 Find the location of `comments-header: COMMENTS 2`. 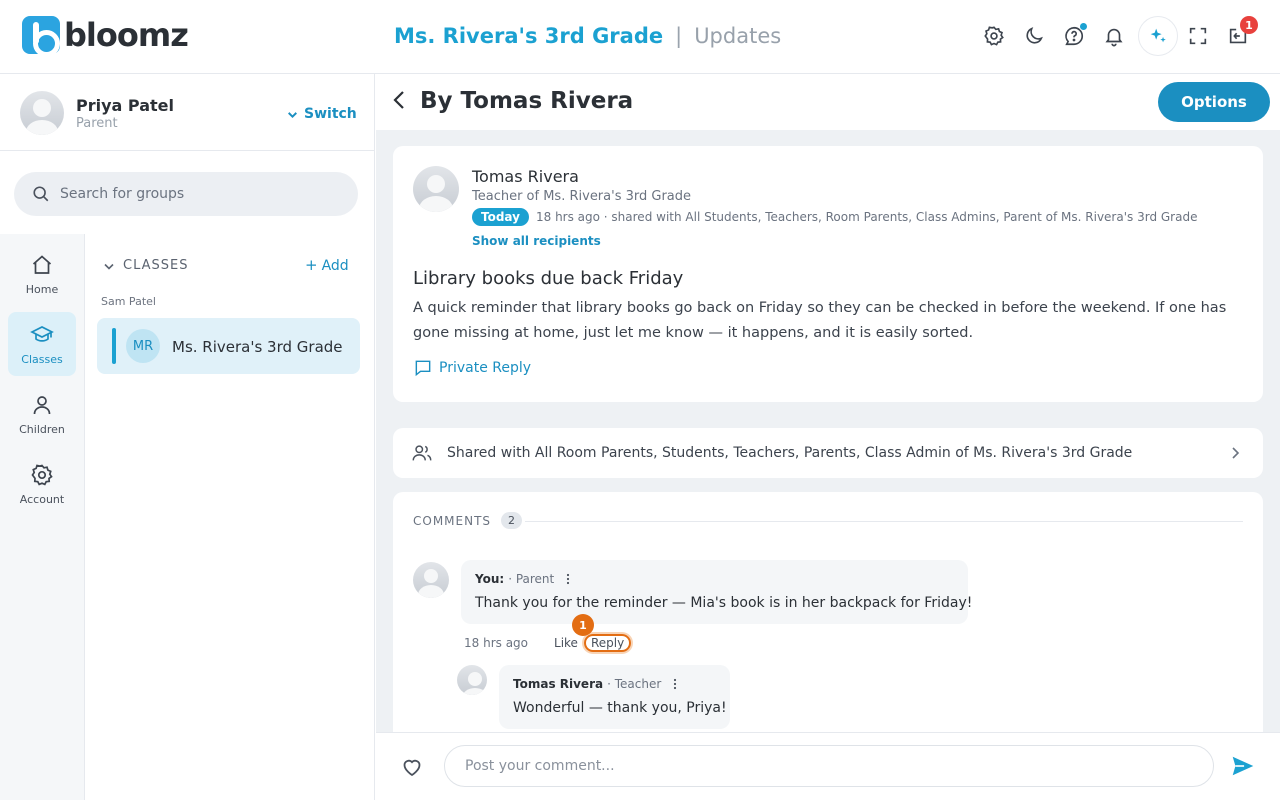

comments-header: COMMENTS 2 is located at coordinates (468, 520).